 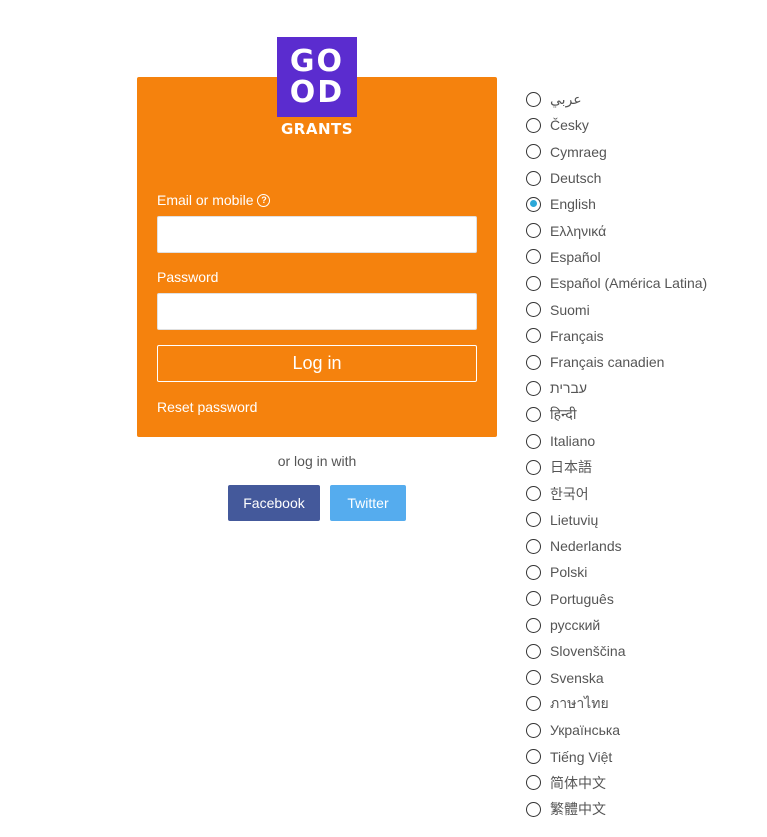 What do you see at coordinates (629, 283) in the screenshot?
I see `language-label: Español (América Latina)` at bounding box center [629, 283].